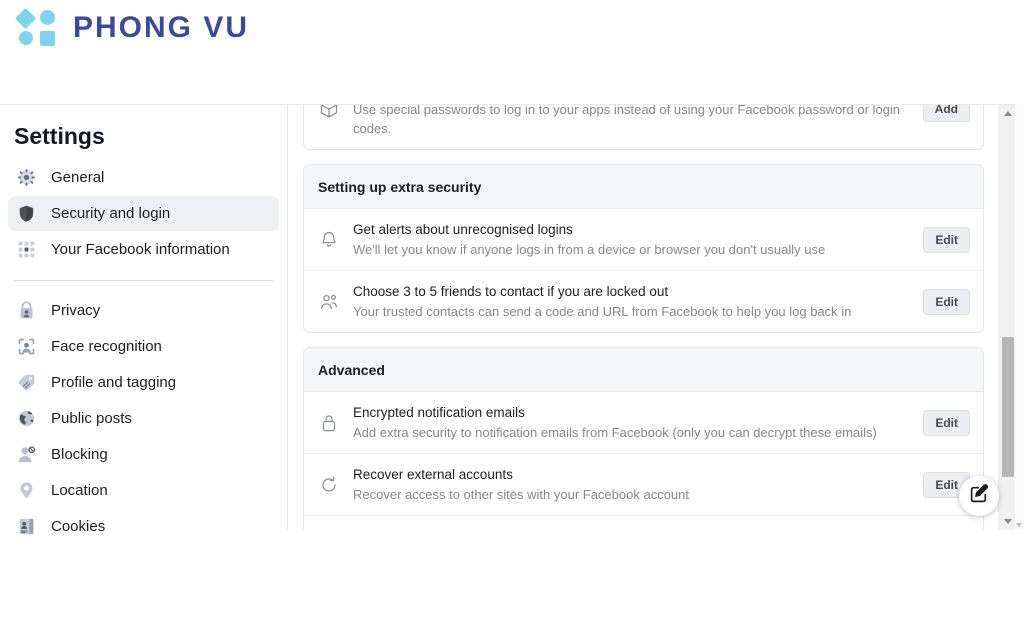 Image resolution: width=1024 pixels, height=640 pixels. I want to click on scrollbar-up-button, so click(1007, 113).